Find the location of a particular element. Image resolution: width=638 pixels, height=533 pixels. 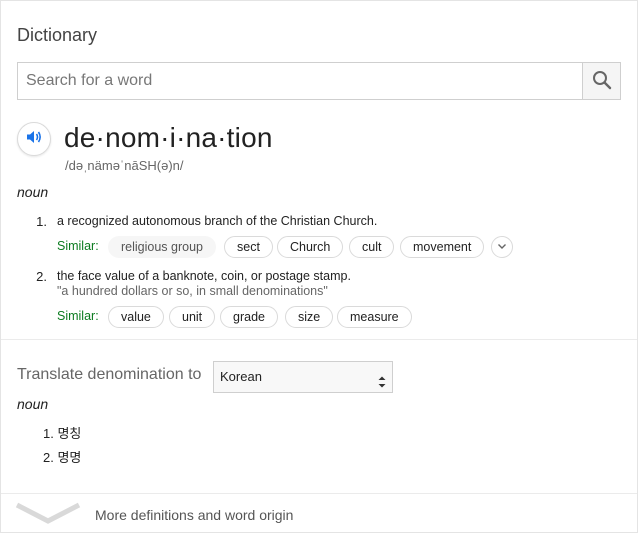

similar-chip: measure is located at coordinates (374, 317).